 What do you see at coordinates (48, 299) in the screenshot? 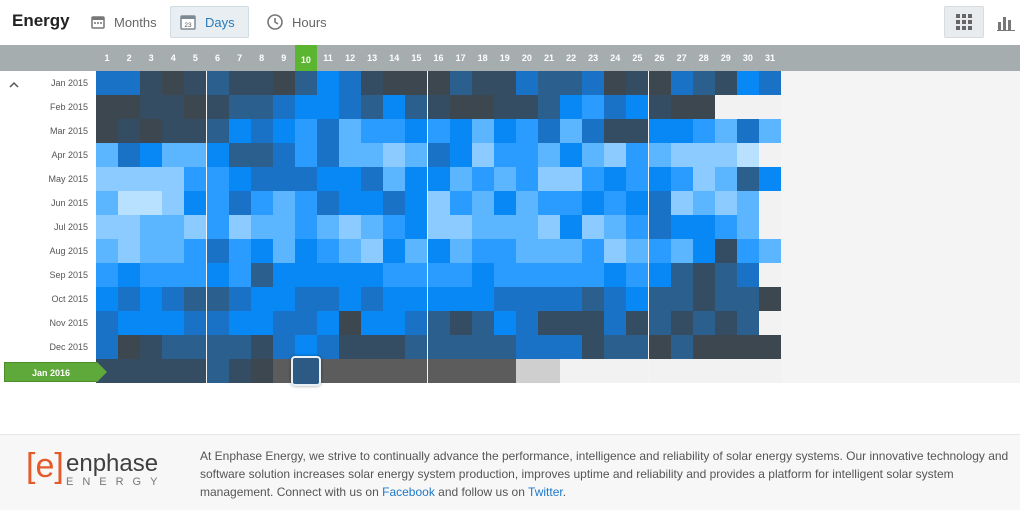
I see `month-row-label: Oct 2015` at bounding box center [48, 299].